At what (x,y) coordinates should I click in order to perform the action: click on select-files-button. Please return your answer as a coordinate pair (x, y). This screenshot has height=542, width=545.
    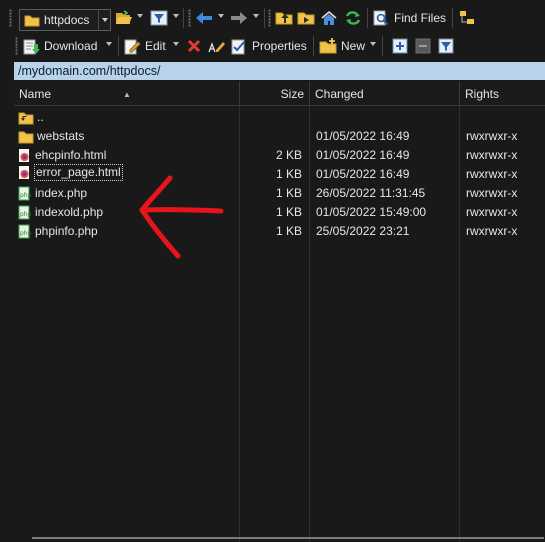
    Looking at the image, I should click on (400, 46).